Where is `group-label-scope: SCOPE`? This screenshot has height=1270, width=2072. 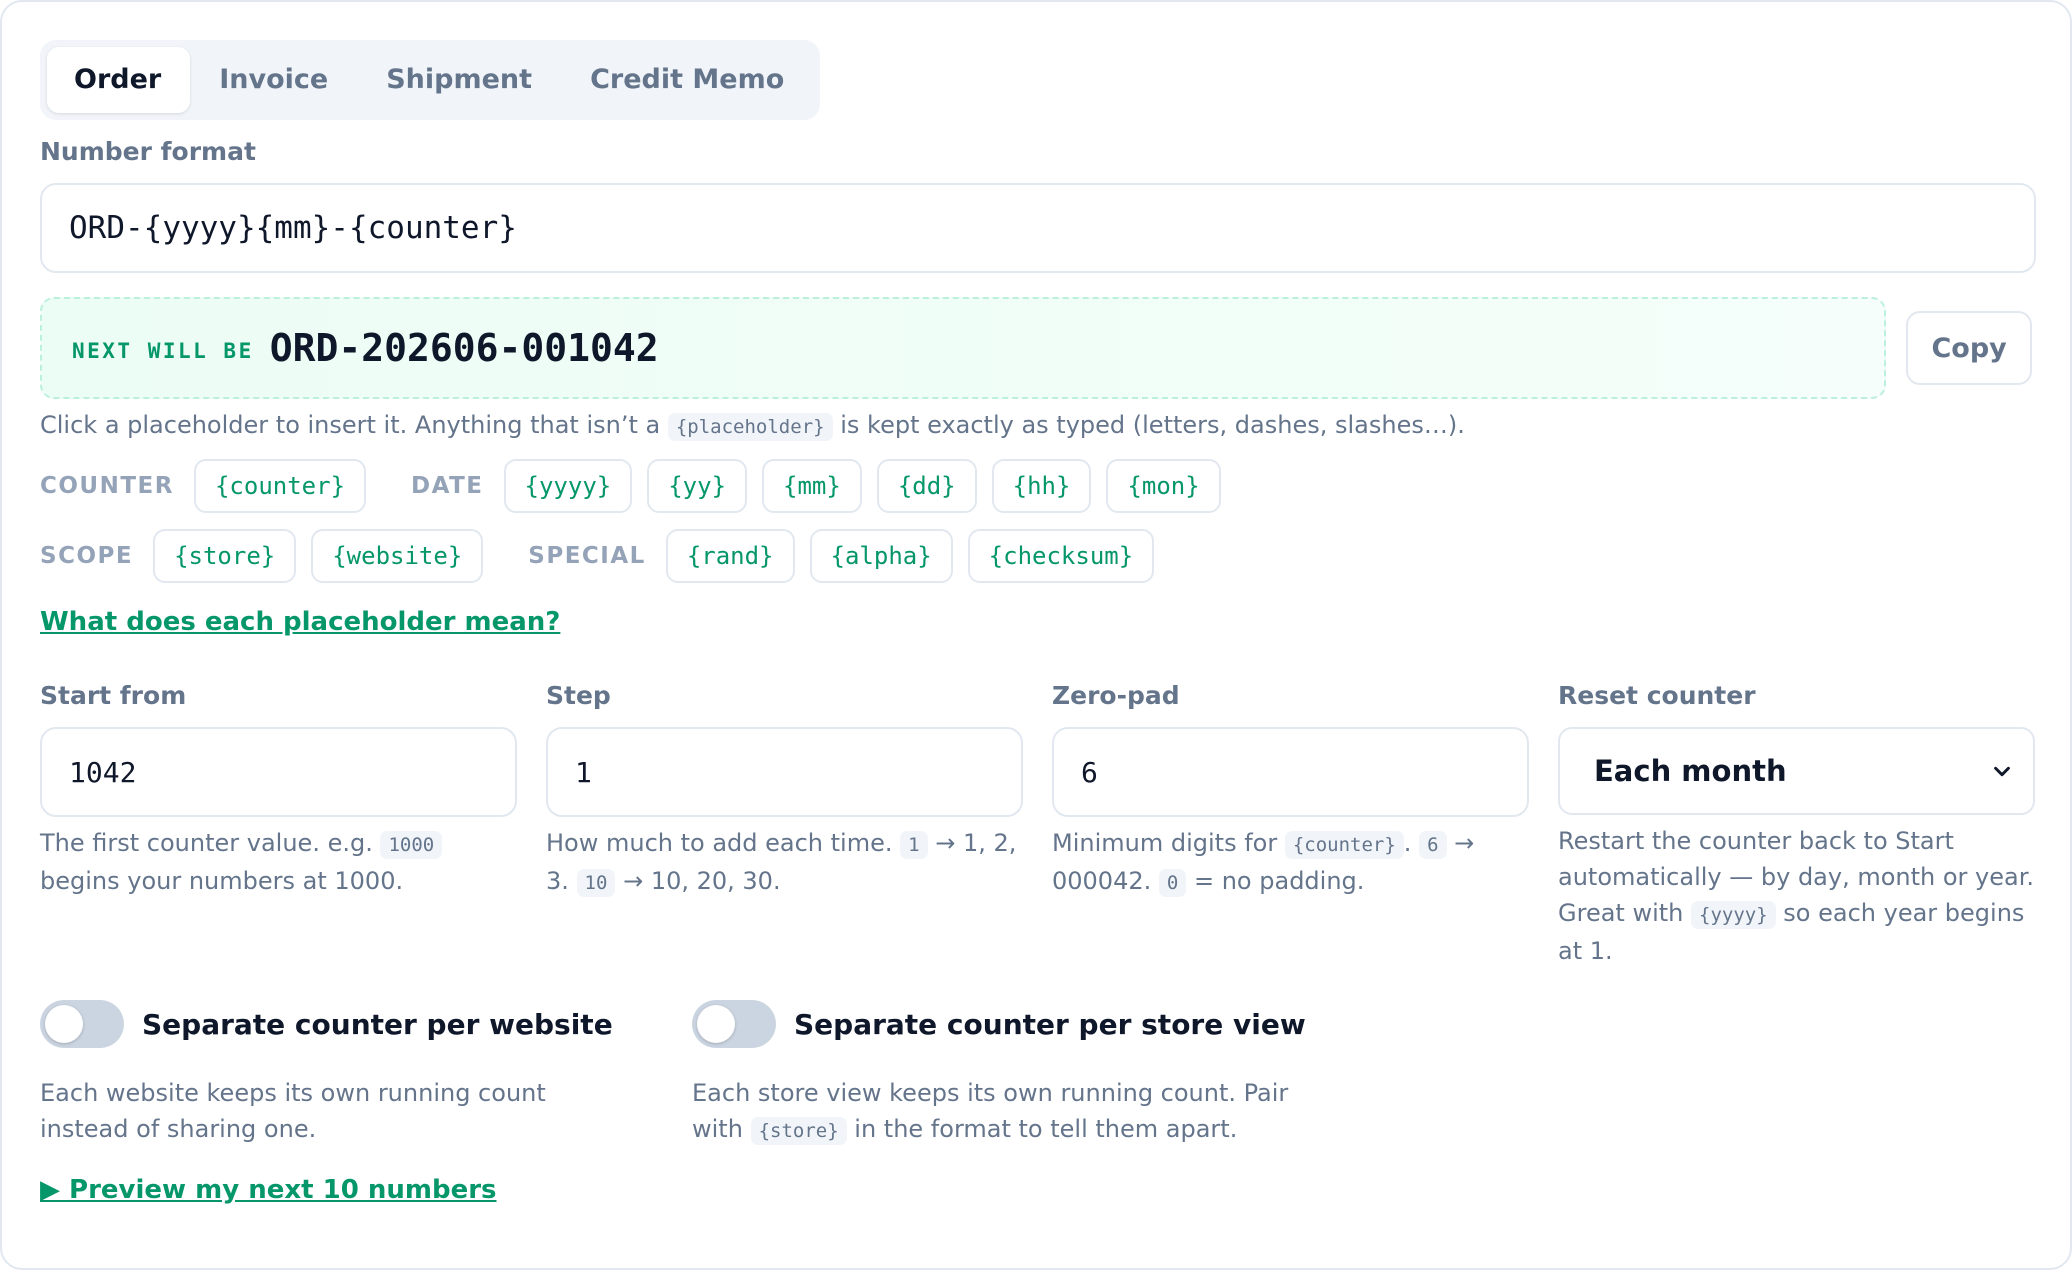 group-label-scope: SCOPE is located at coordinates (87, 556).